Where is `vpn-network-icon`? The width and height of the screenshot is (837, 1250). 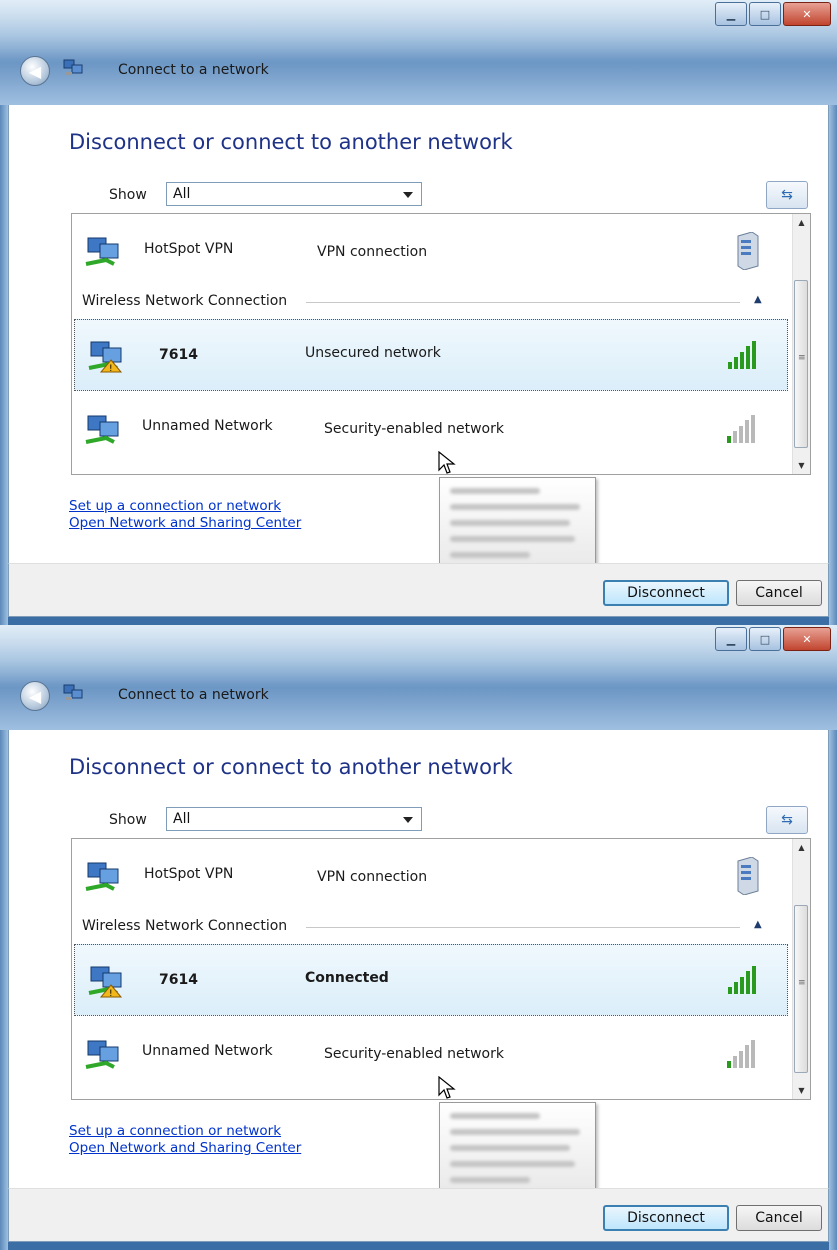
vpn-network-icon is located at coordinates (102, 251).